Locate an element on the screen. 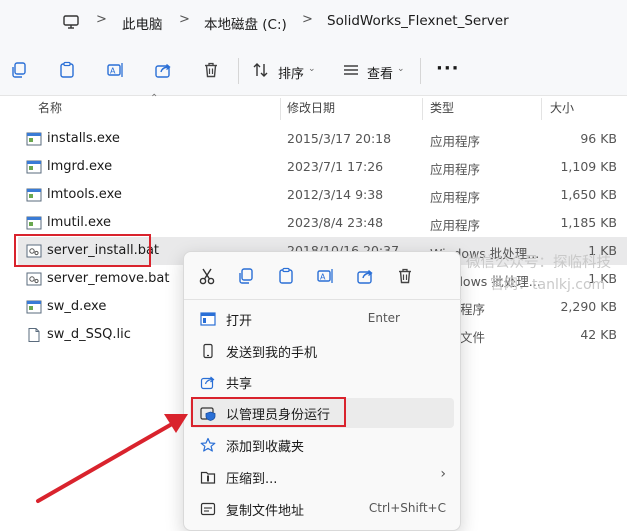  menu-divider is located at coordinates (323, 299).